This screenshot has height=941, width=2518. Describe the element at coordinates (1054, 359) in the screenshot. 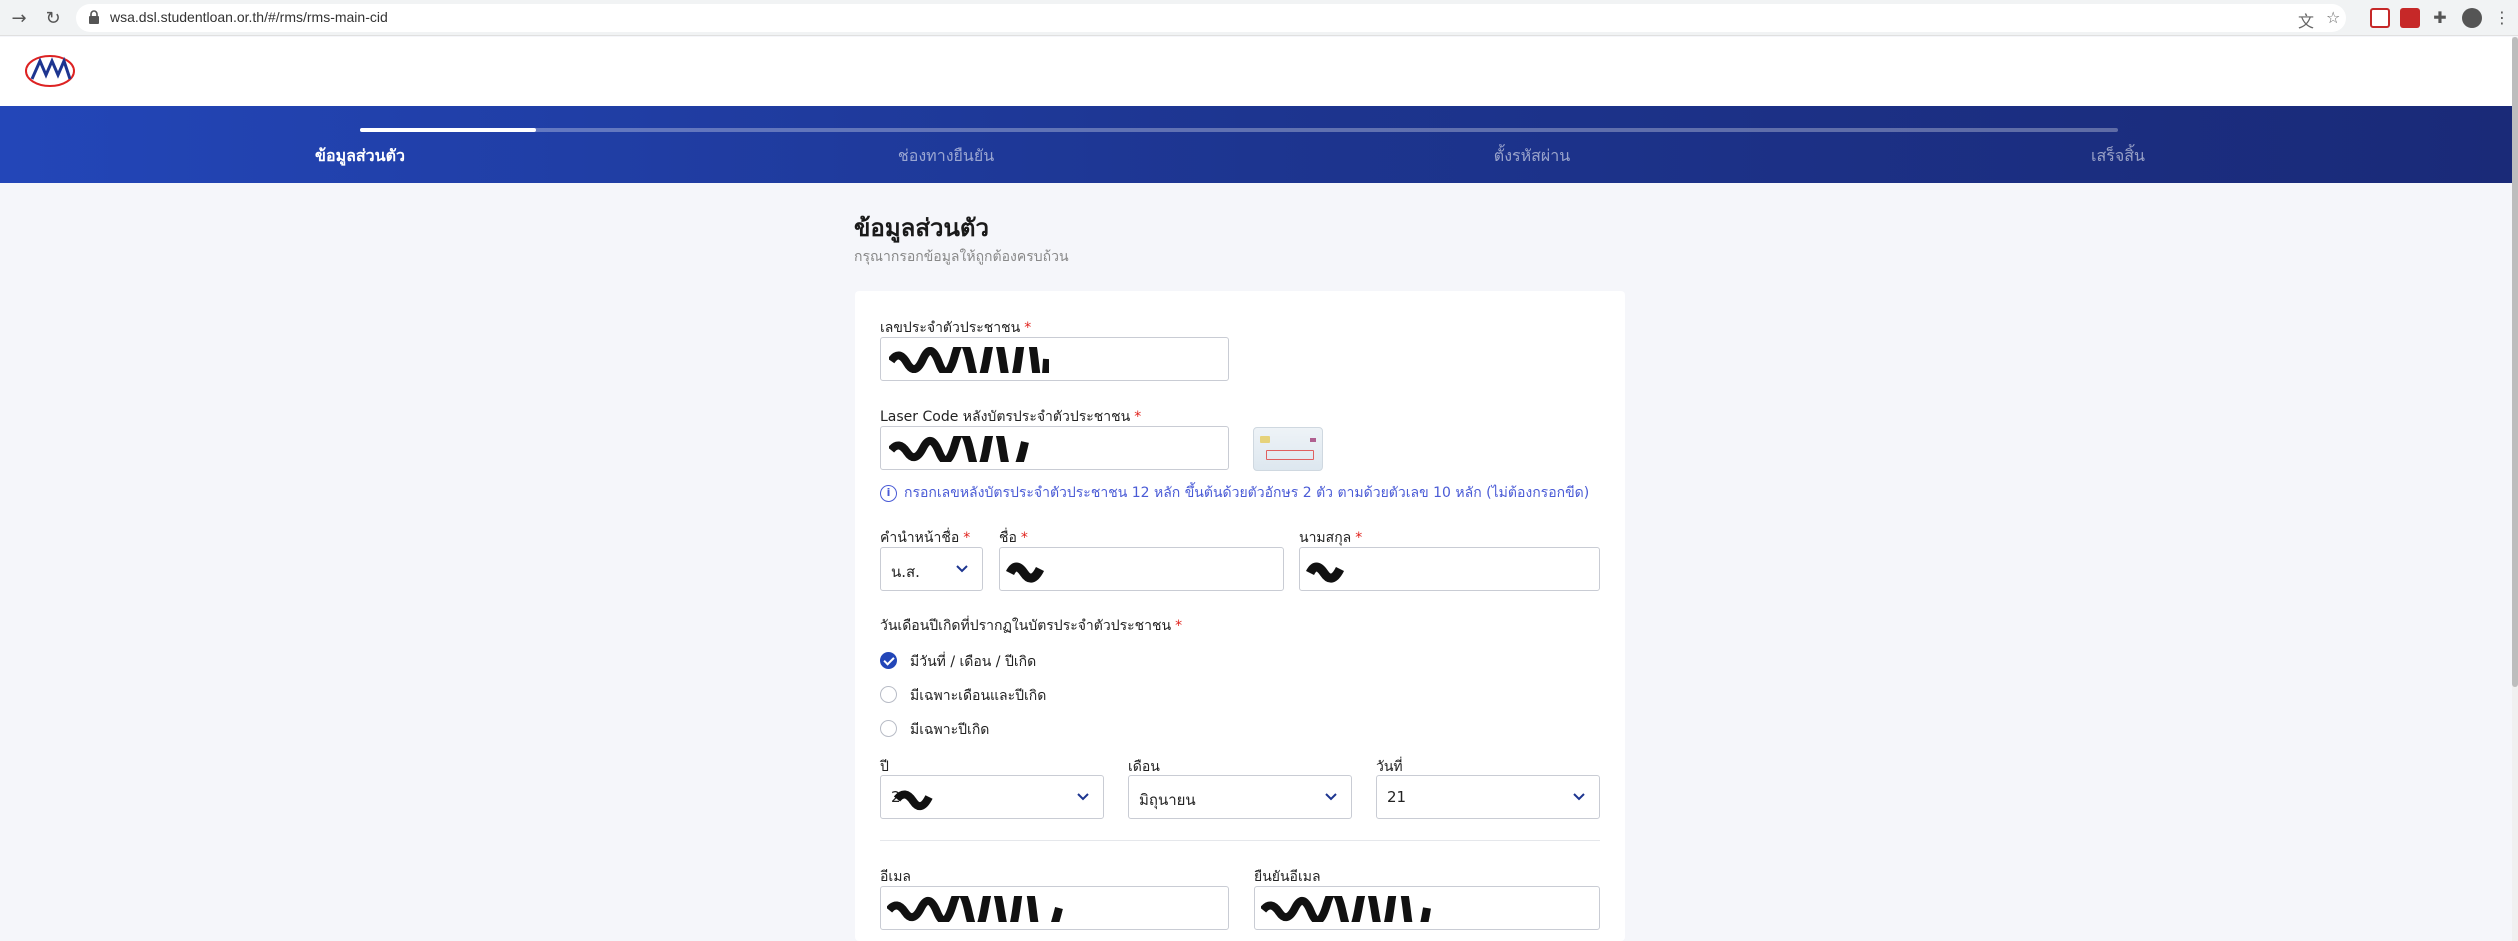

I see `citizen-id-input` at that location.